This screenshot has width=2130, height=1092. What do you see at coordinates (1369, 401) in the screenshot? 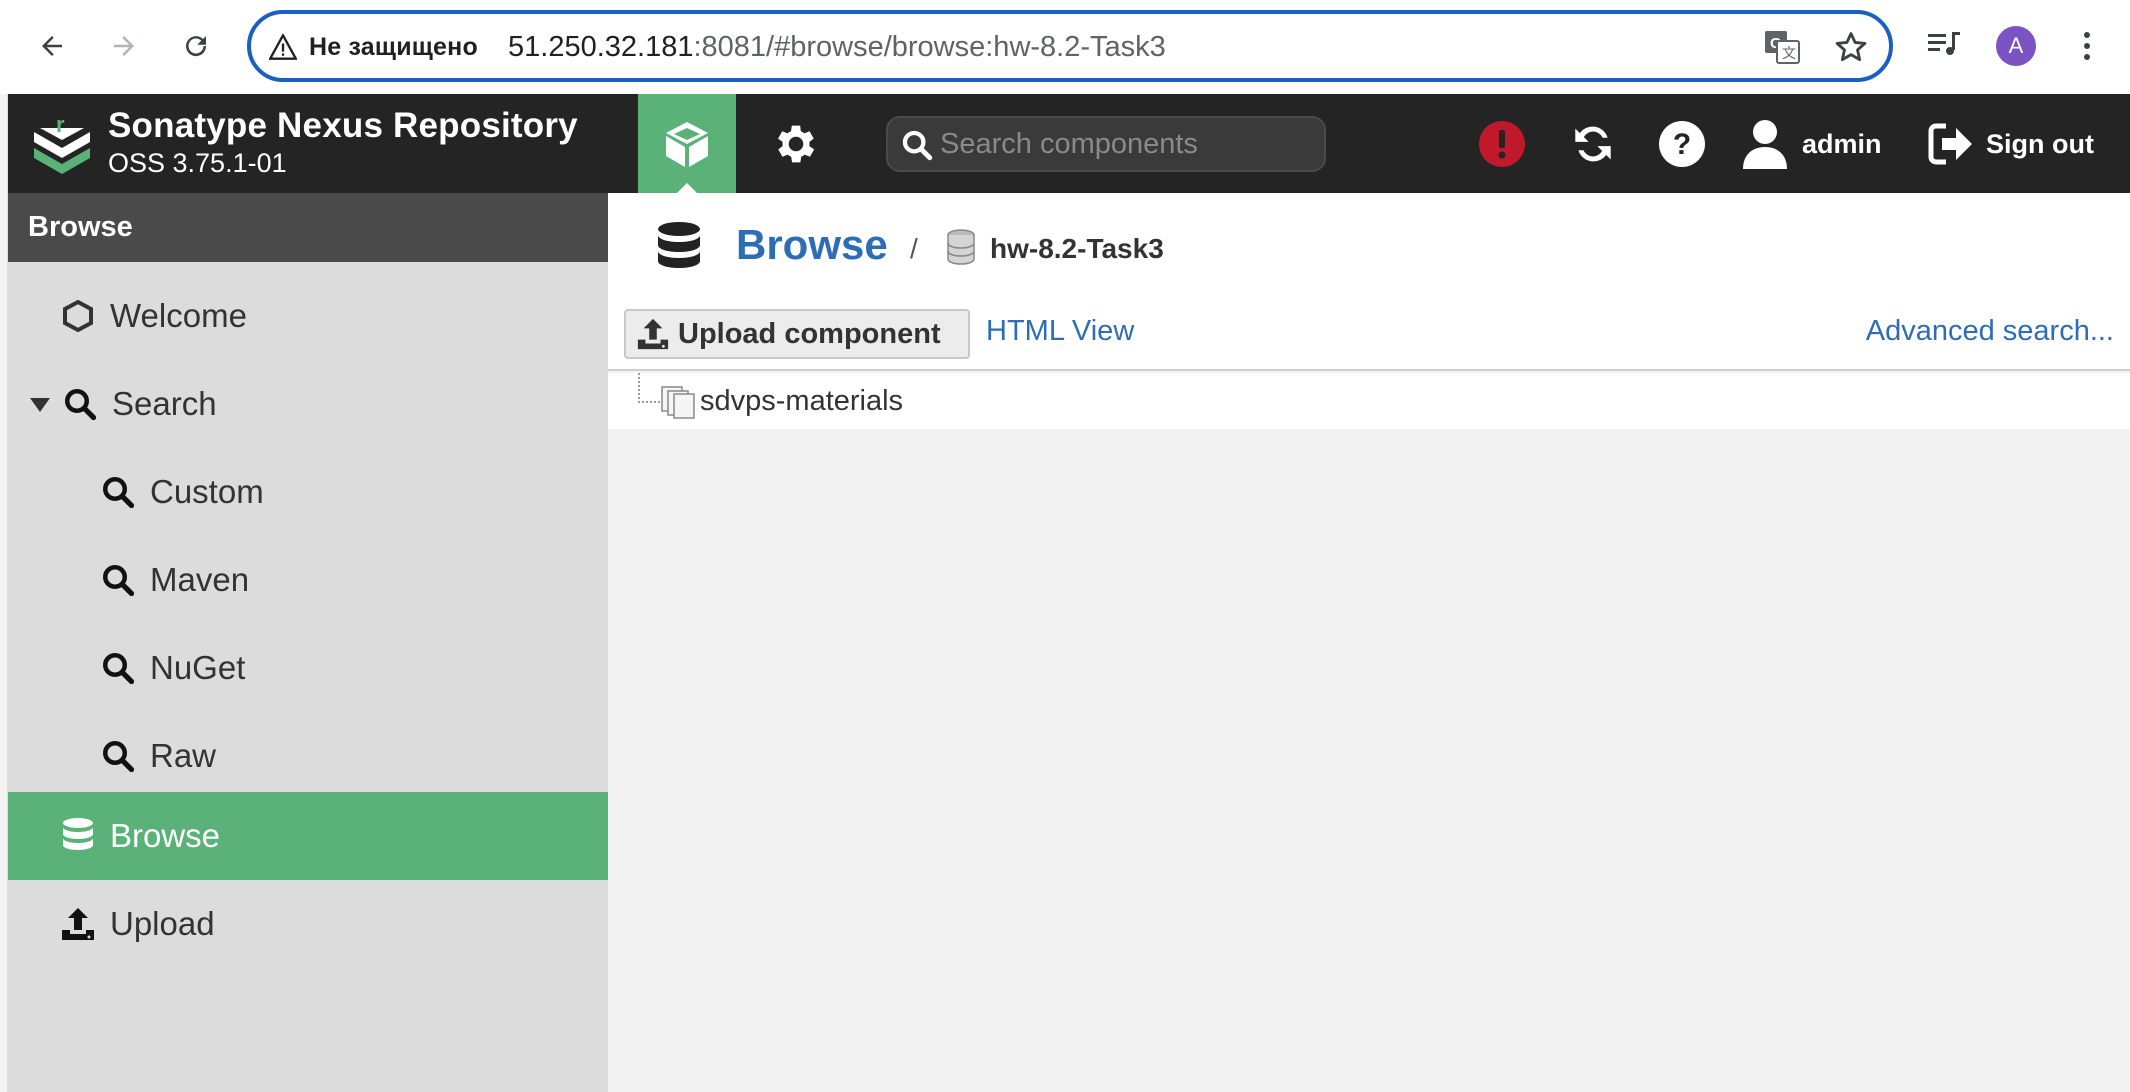
I see `tree-node: sdvps-materials` at bounding box center [1369, 401].